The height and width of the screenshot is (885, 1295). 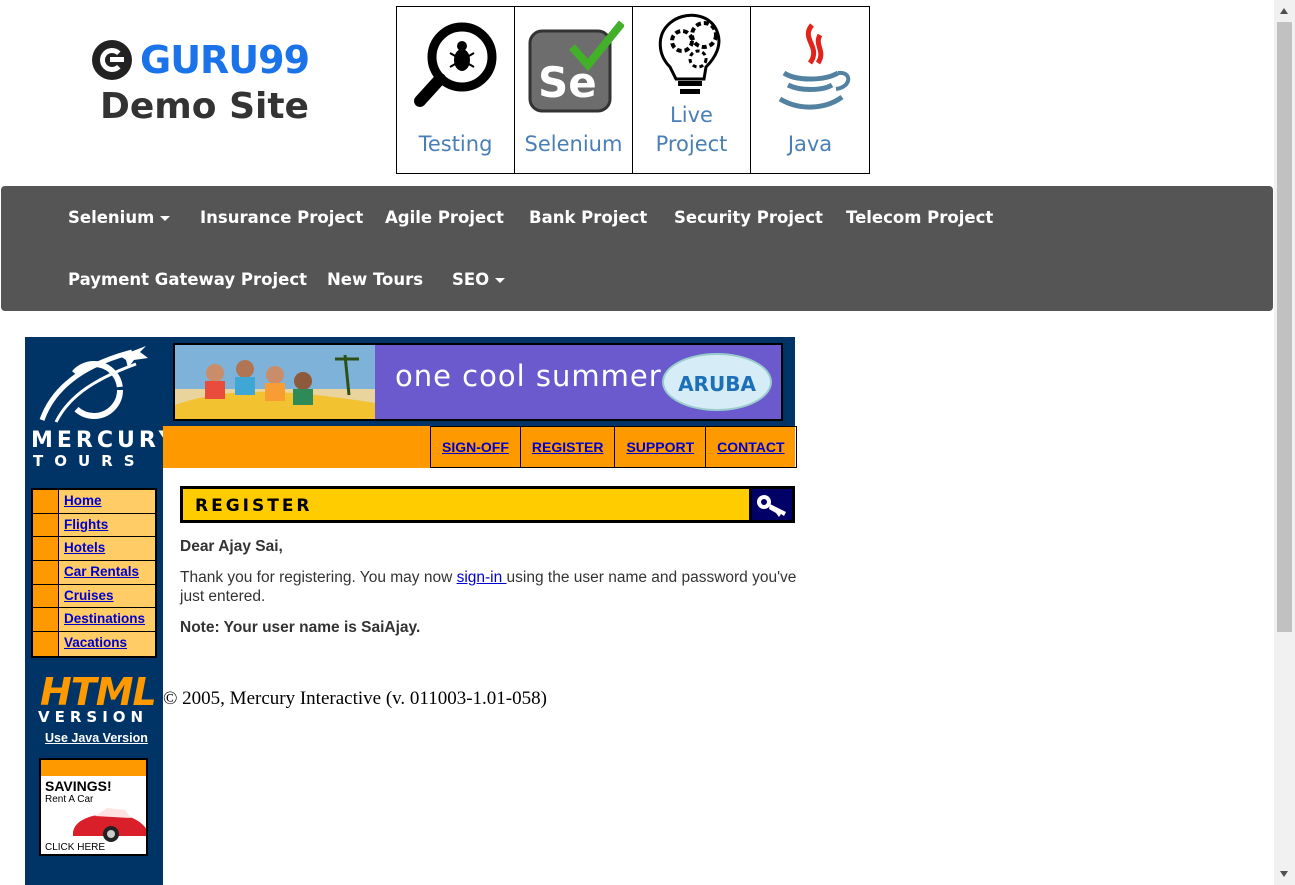 What do you see at coordinates (455, 64) in the screenshot?
I see `bug-magnifier-icon` at bounding box center [455, 64].